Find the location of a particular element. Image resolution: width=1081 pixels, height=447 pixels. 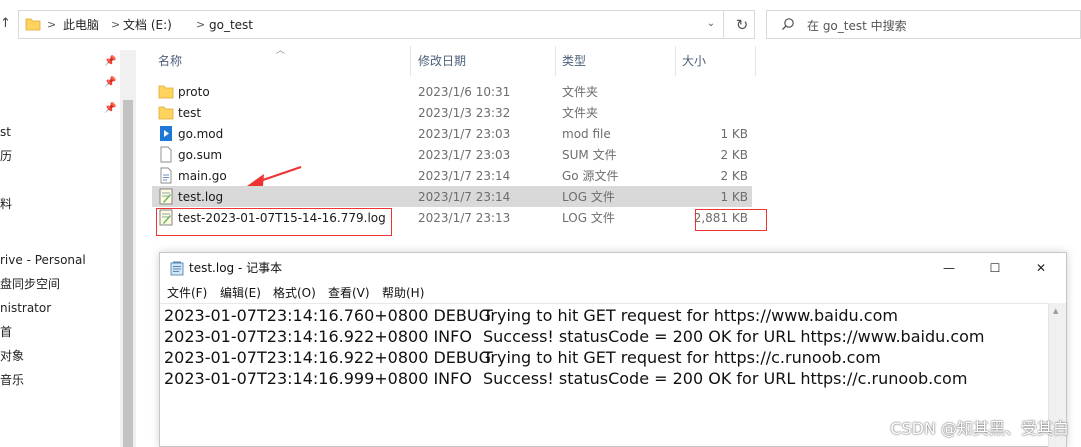

file-row: test 2023/1/3 23:32 文件夹 is located at coordinates (452, 112).